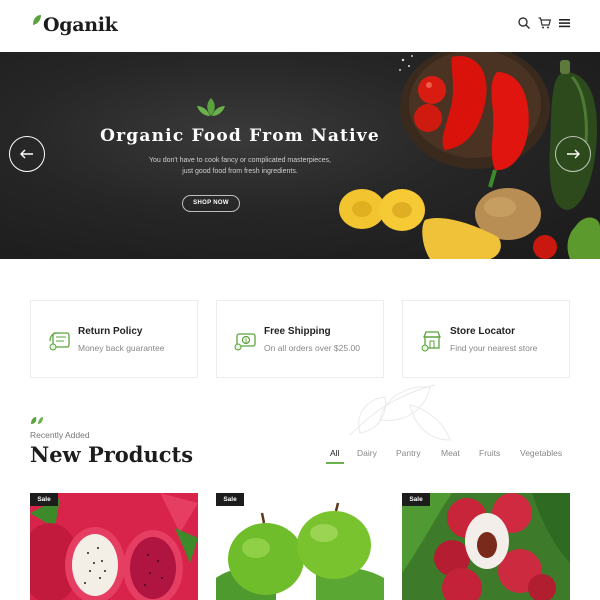 This screenshot has height=600, width=600. What do you see at coordinates (408, 453) in the screenshot?
I see `filter-tab-pantry: Pantry` at bounding box center [408, 453].